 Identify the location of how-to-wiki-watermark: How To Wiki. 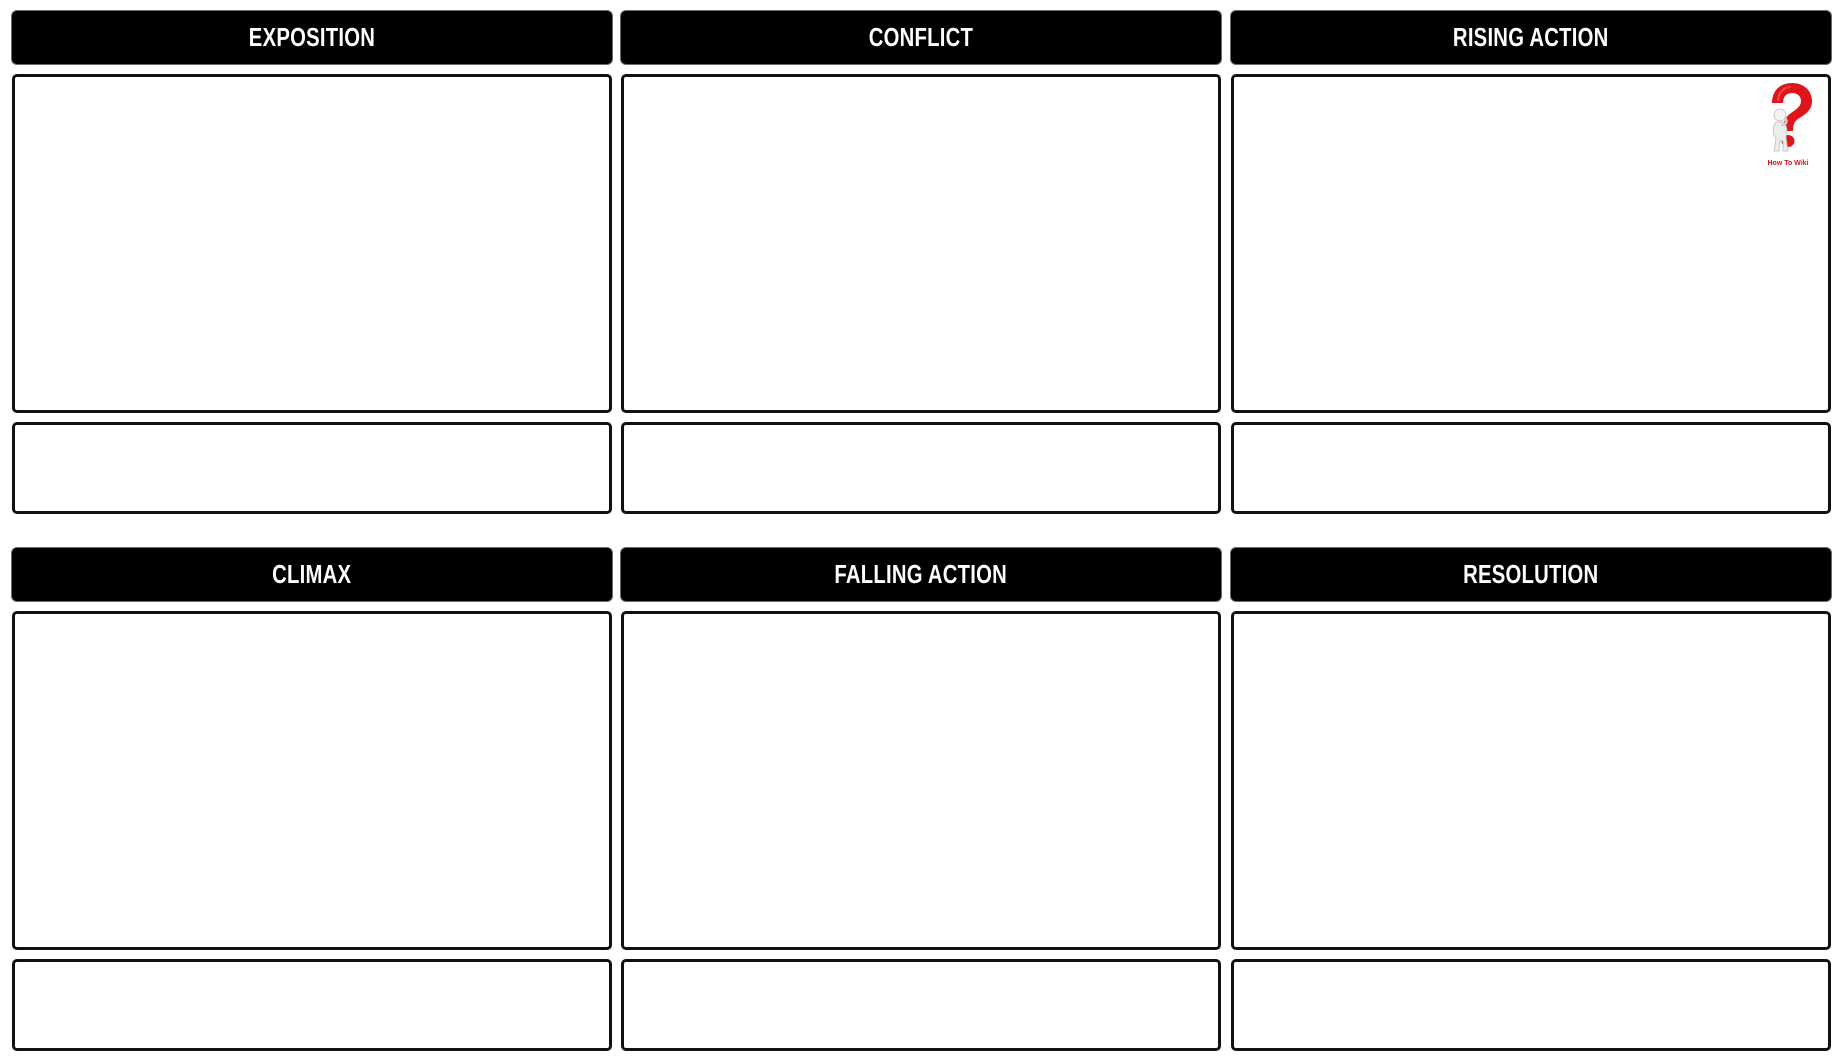
(1788, 124).